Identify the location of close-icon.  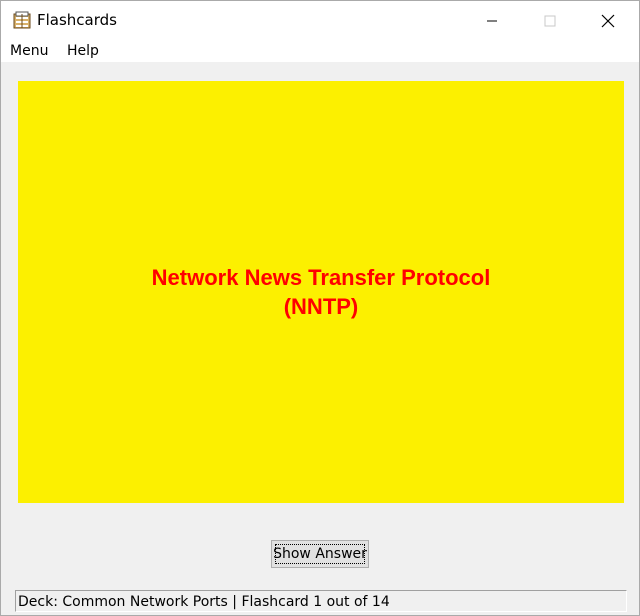
(608, 20).